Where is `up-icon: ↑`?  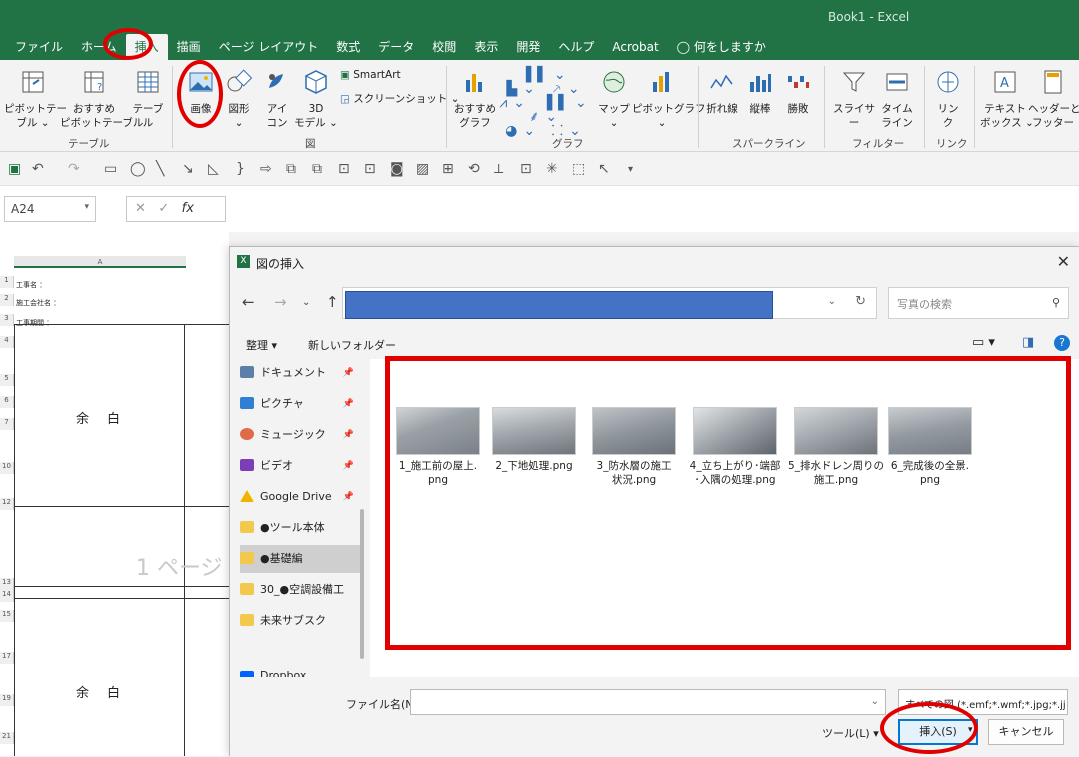 up-icon: ↑ is located at coordinates (332, 302).